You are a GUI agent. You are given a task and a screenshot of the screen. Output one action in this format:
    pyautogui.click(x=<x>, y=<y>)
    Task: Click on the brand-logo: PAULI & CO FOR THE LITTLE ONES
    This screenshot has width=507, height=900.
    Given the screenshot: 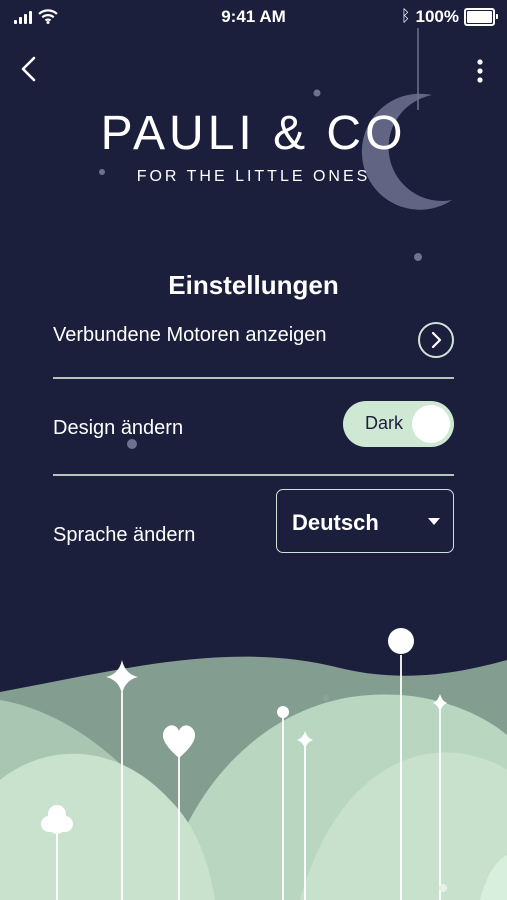 What is the action you would take?
    pyautogui.click(x=253, y=147)
    